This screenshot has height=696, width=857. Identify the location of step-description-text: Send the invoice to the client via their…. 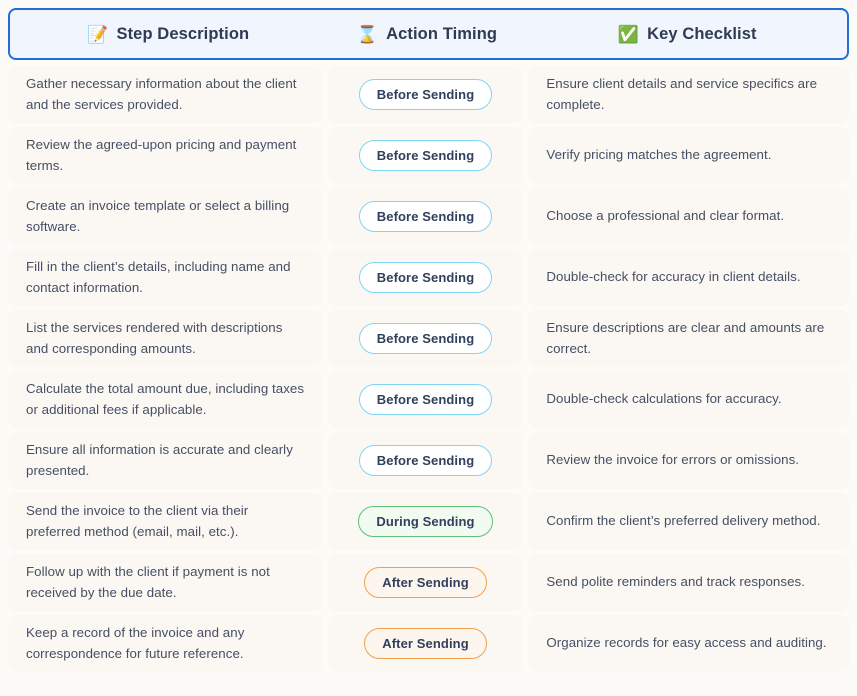
(137, 521).